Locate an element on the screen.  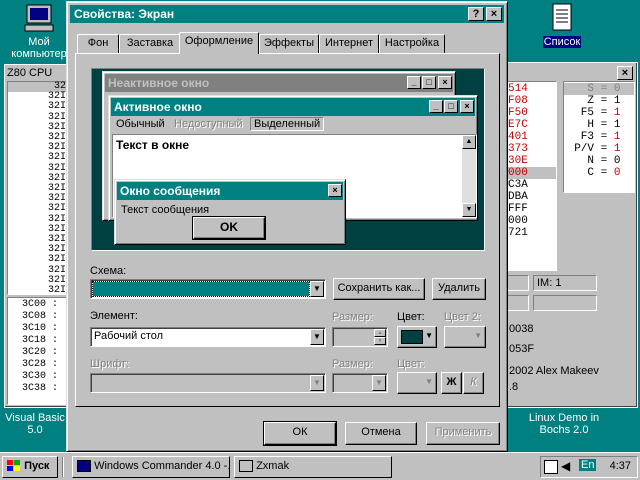
hex-row: 514 is located at coordinates (518, 89).